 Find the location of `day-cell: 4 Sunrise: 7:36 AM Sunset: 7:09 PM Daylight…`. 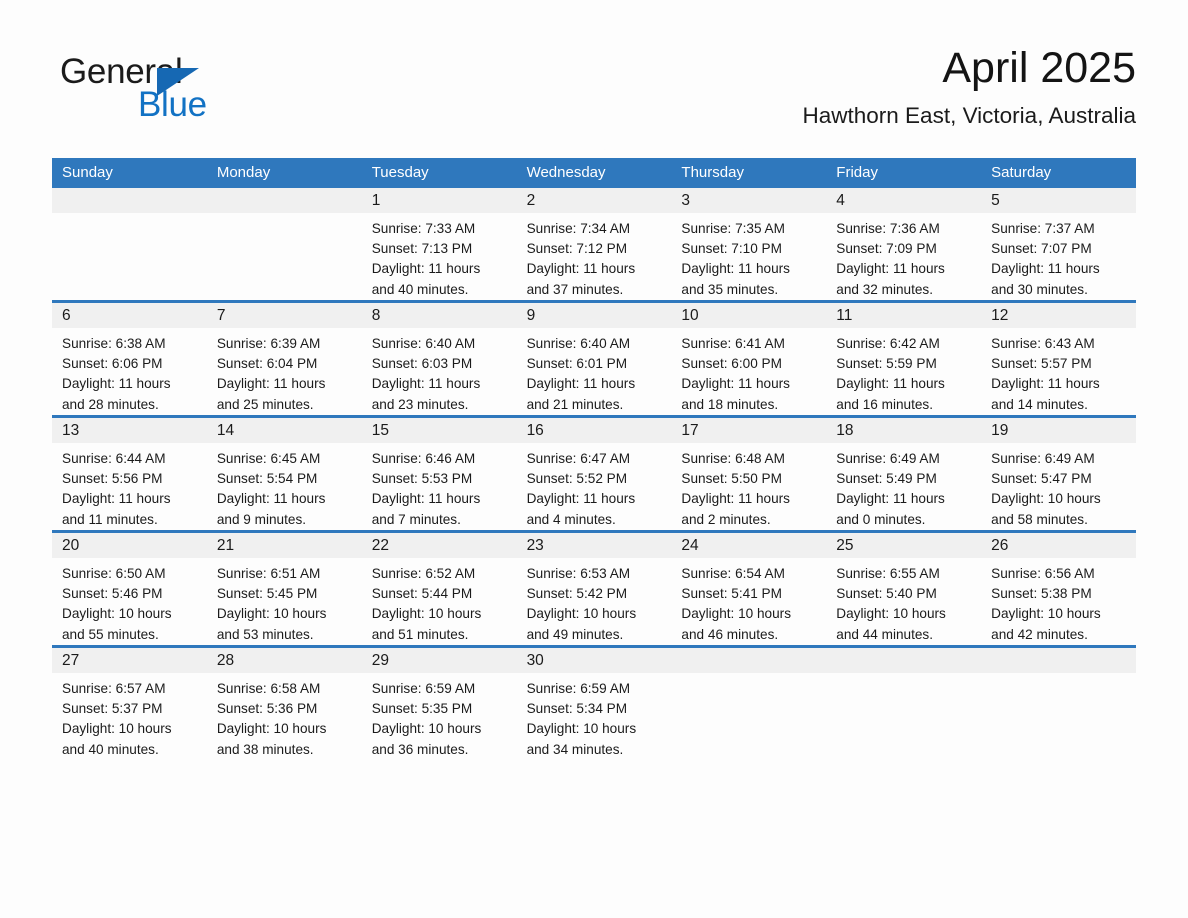

day-cell: 4 Sunrise: 7:36 AM Sunset: 7:09 PM Daylight… is located at coordinates (904, 244).